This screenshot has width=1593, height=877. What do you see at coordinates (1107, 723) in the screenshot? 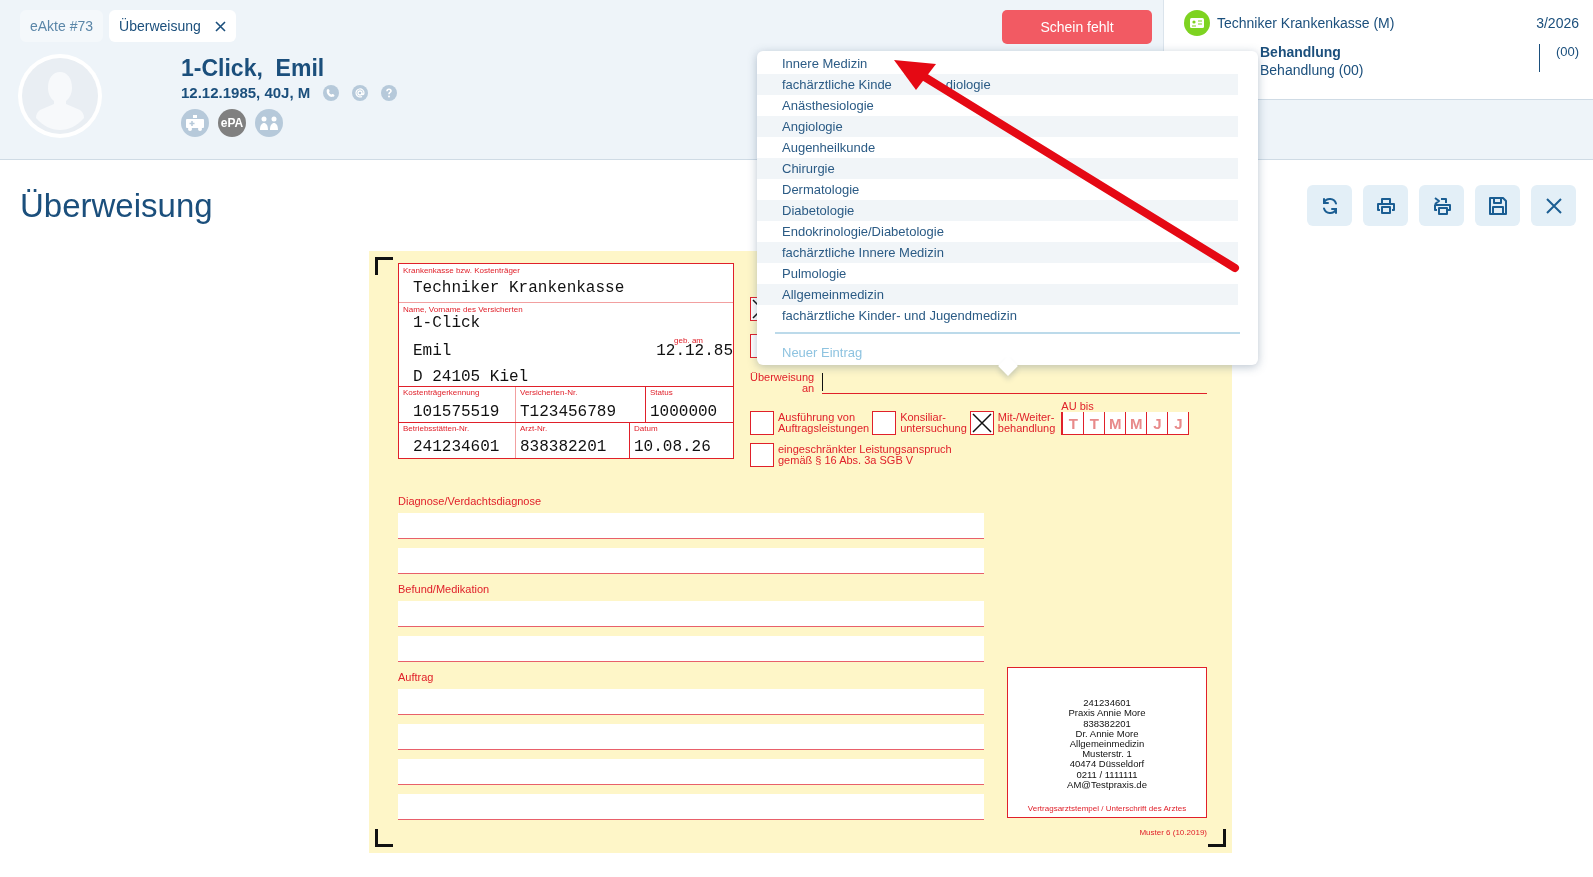
I see `stamp-line: 838382201` at bounding box center [1107, 723].